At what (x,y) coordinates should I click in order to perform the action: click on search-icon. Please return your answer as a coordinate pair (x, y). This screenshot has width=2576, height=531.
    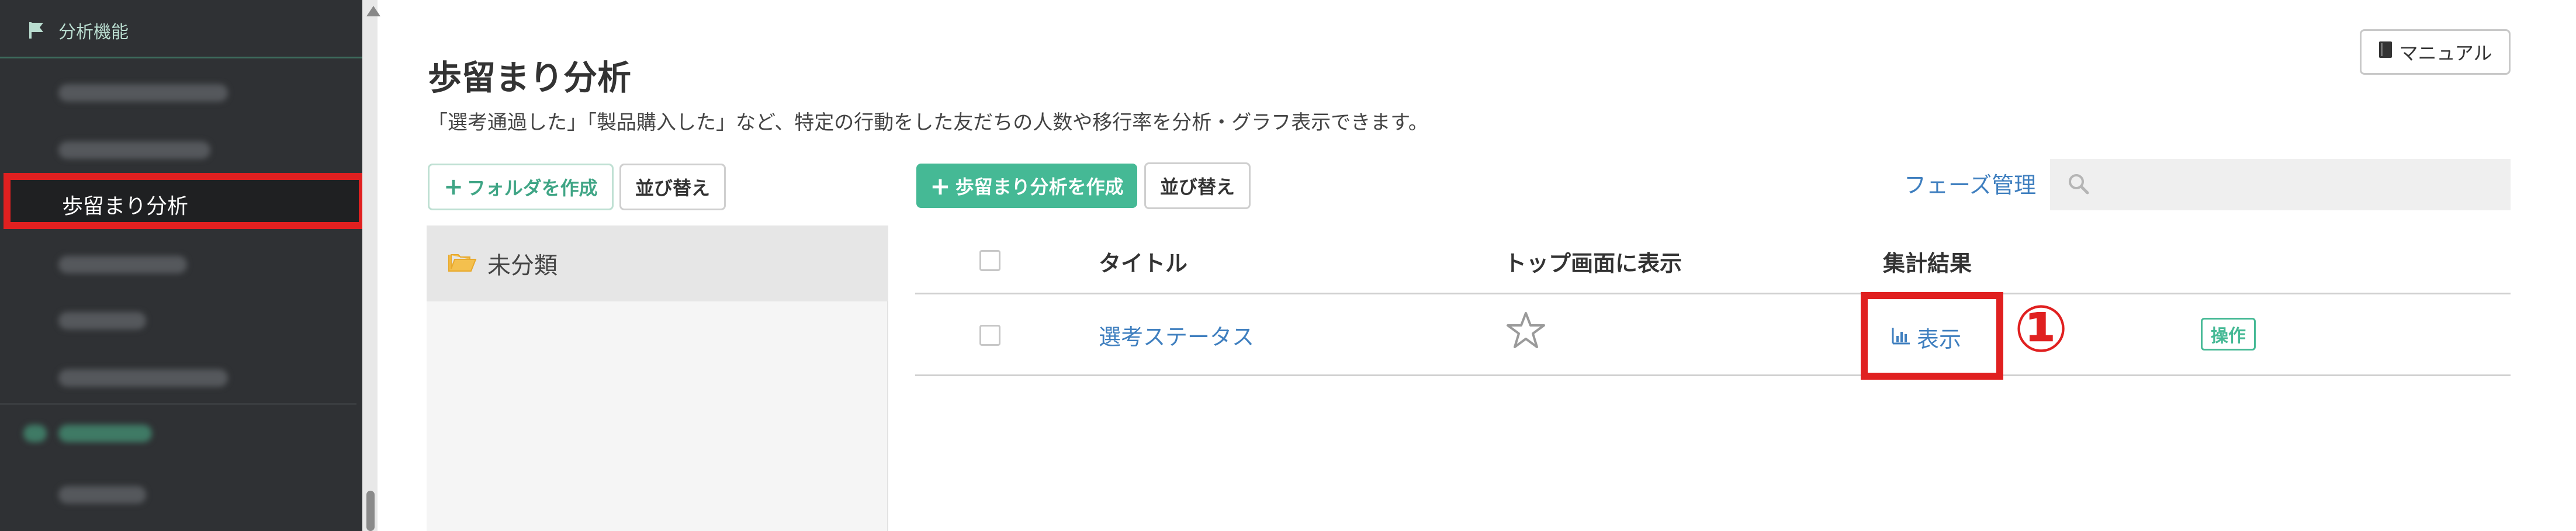
    Looking at the image, I should click on (2079, 185).